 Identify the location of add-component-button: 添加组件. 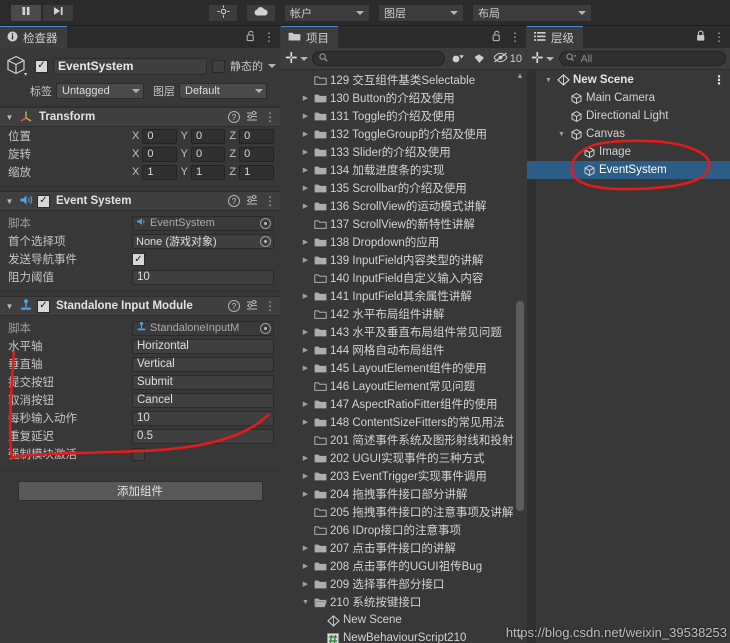
(140, 491).